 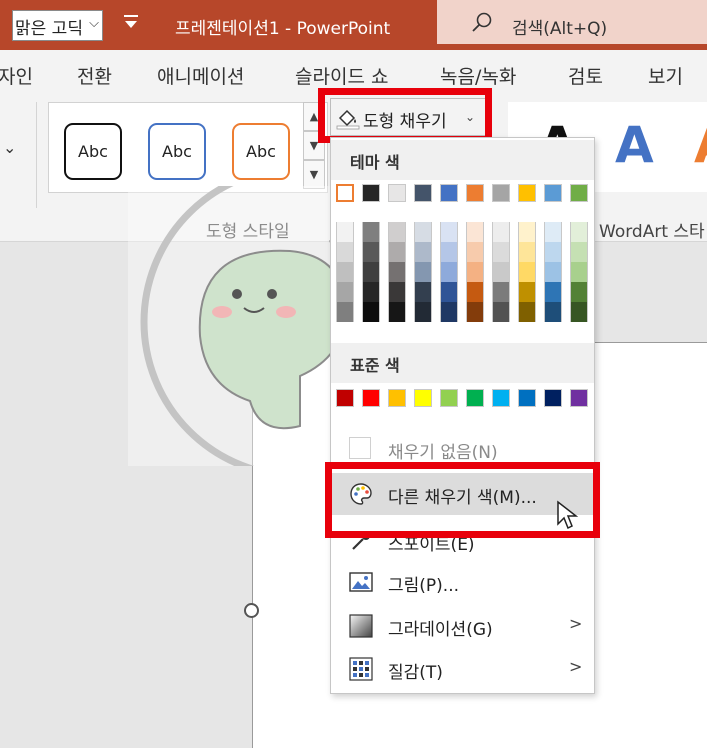 I want to click on group-divider, so click(x=36, y=155).